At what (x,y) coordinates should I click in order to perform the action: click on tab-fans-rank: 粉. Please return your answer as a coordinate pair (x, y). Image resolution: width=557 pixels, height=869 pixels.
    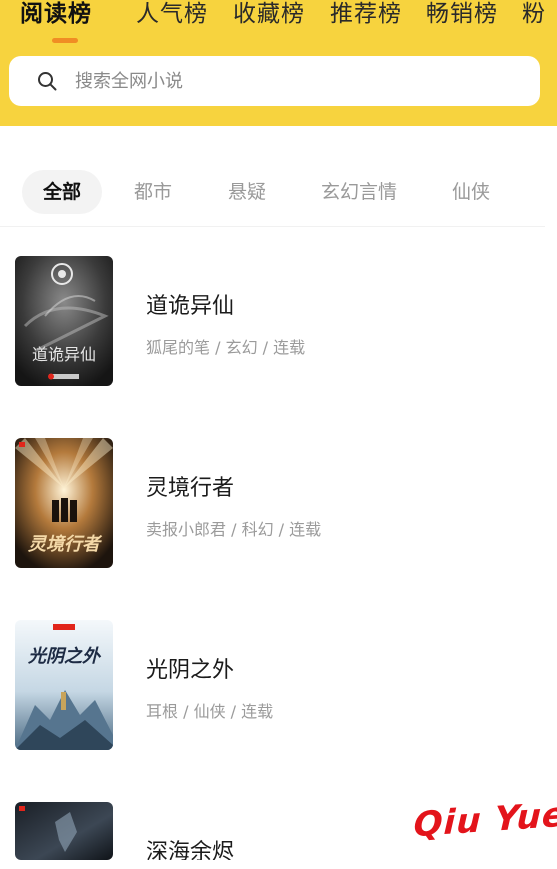
    Looking at the image, I should click on (534, 17).